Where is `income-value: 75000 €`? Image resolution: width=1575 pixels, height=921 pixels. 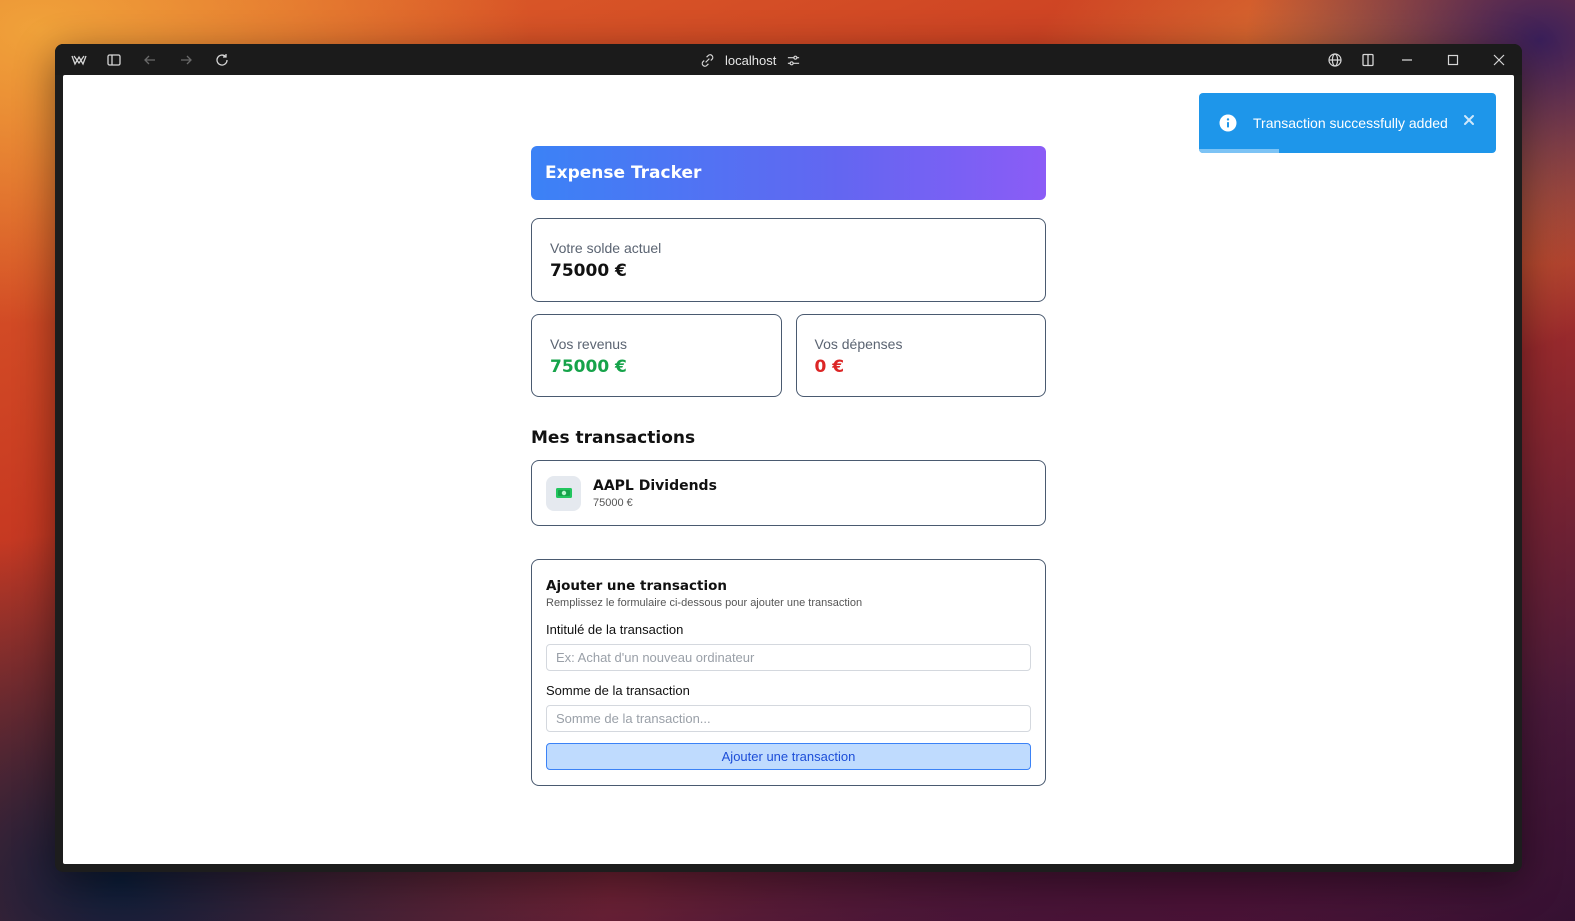 income-value: 75000 € is located at coordinates (588, 367).